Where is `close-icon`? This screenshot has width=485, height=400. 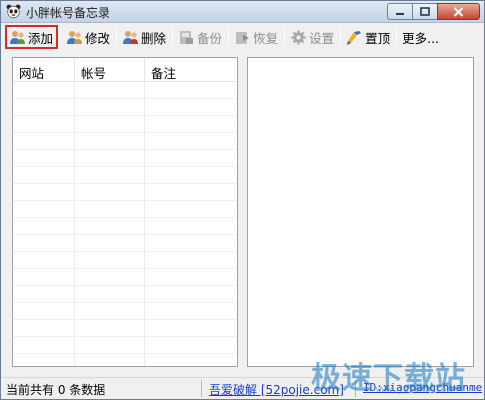 close-icon is located at coordinates (458, 11).